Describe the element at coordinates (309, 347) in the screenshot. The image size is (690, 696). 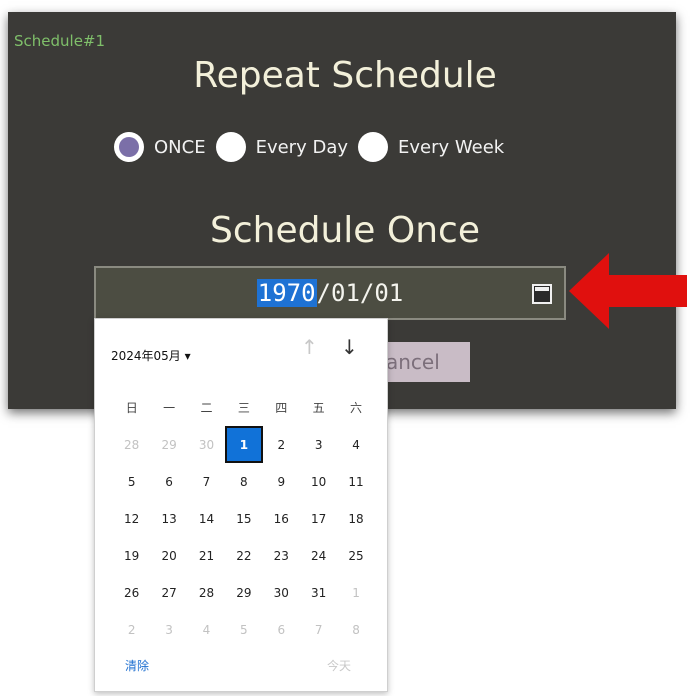
I see `prev-month-arrow-icon: ↑` at that location.